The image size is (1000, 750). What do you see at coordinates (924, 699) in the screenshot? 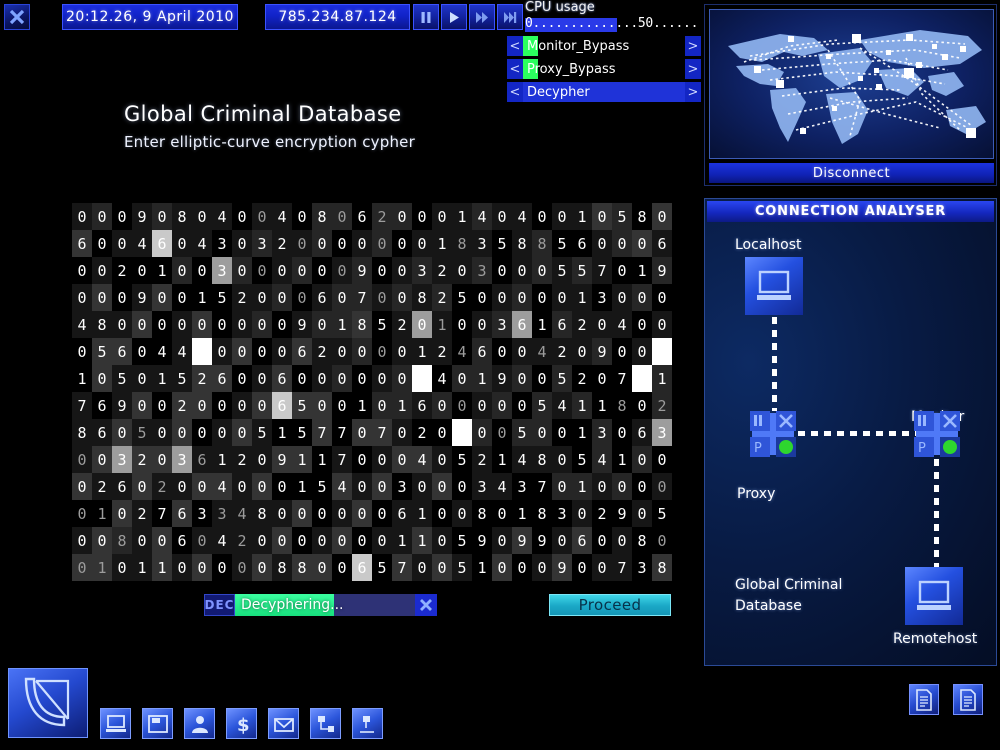
I see `document-icon` at bounding box center [924, 699].